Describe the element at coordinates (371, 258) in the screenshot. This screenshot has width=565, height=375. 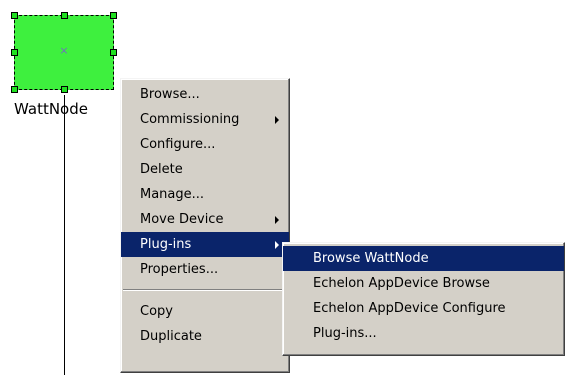
I see `submenu-item-label: Browse WattNode` at that location.